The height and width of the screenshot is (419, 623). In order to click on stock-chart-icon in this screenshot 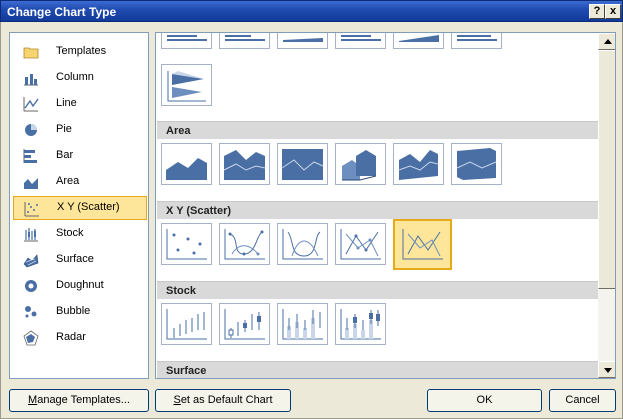, I will do `click(31, 235)`.